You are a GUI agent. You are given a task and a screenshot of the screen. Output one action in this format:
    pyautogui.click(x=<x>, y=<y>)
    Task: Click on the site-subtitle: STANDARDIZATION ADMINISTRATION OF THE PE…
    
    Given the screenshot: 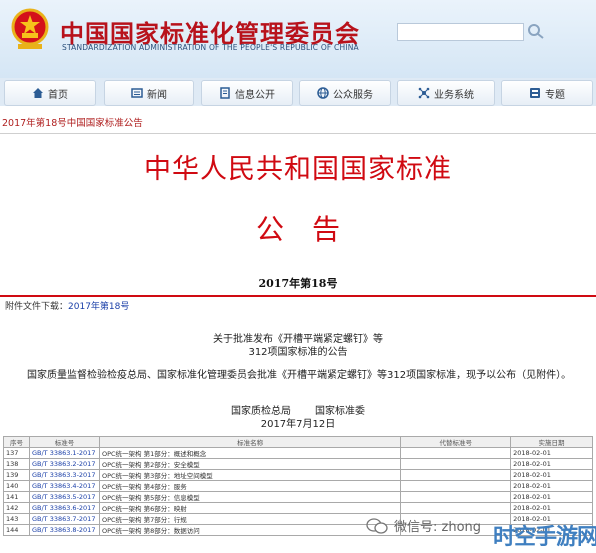 What is the action you would take?
    pyautogui.click(x=210, y=47)
    